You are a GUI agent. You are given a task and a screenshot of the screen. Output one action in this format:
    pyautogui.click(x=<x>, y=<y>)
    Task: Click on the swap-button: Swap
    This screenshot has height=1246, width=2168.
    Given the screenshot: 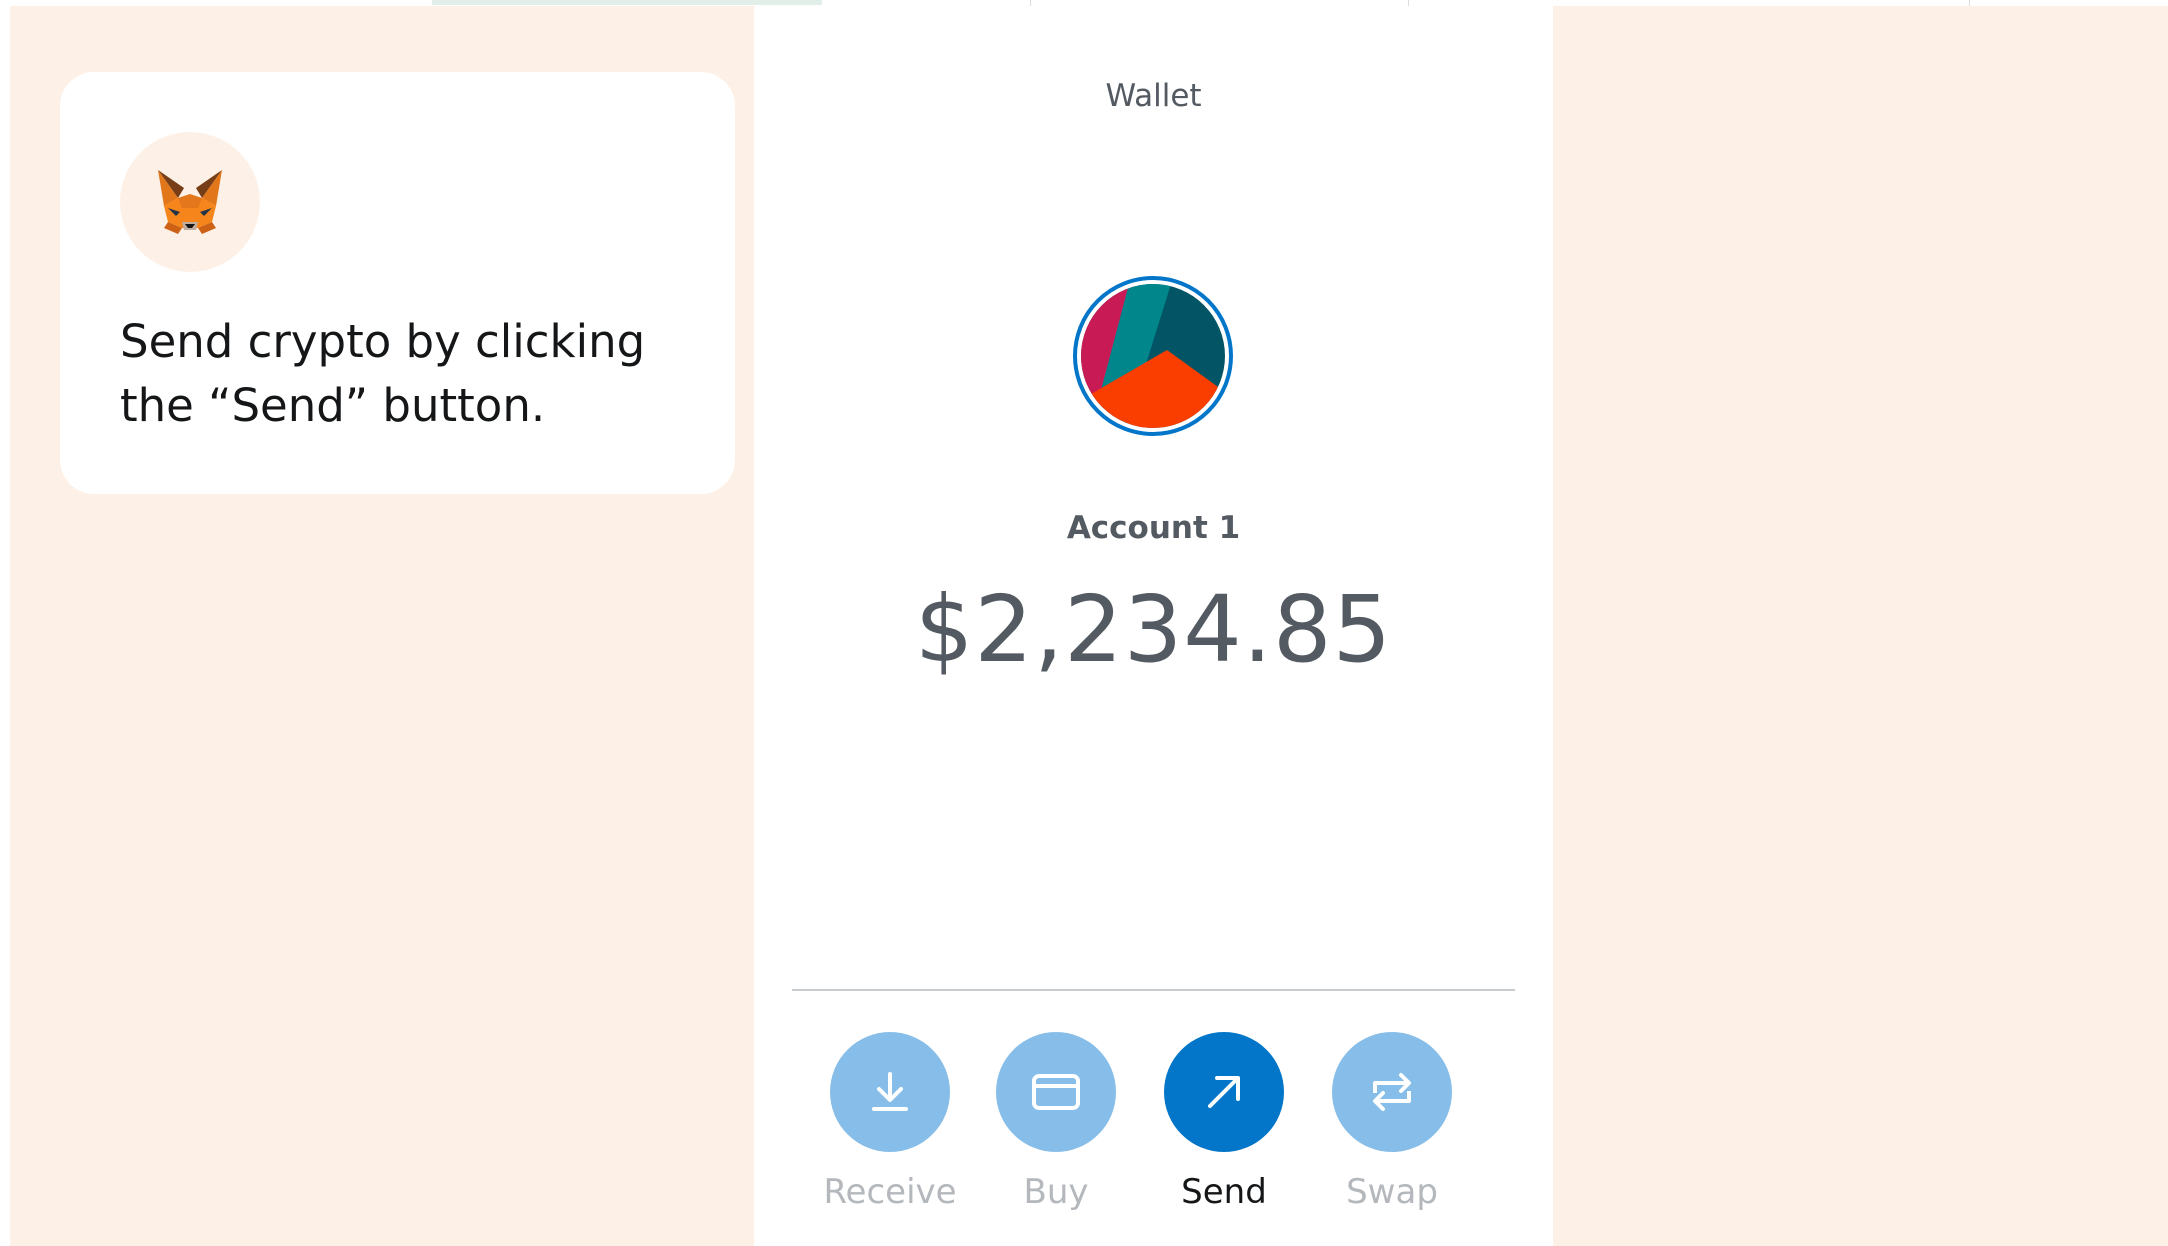 What is the action you would take?
    pyautogui.click(x=1392, y=1122)
    